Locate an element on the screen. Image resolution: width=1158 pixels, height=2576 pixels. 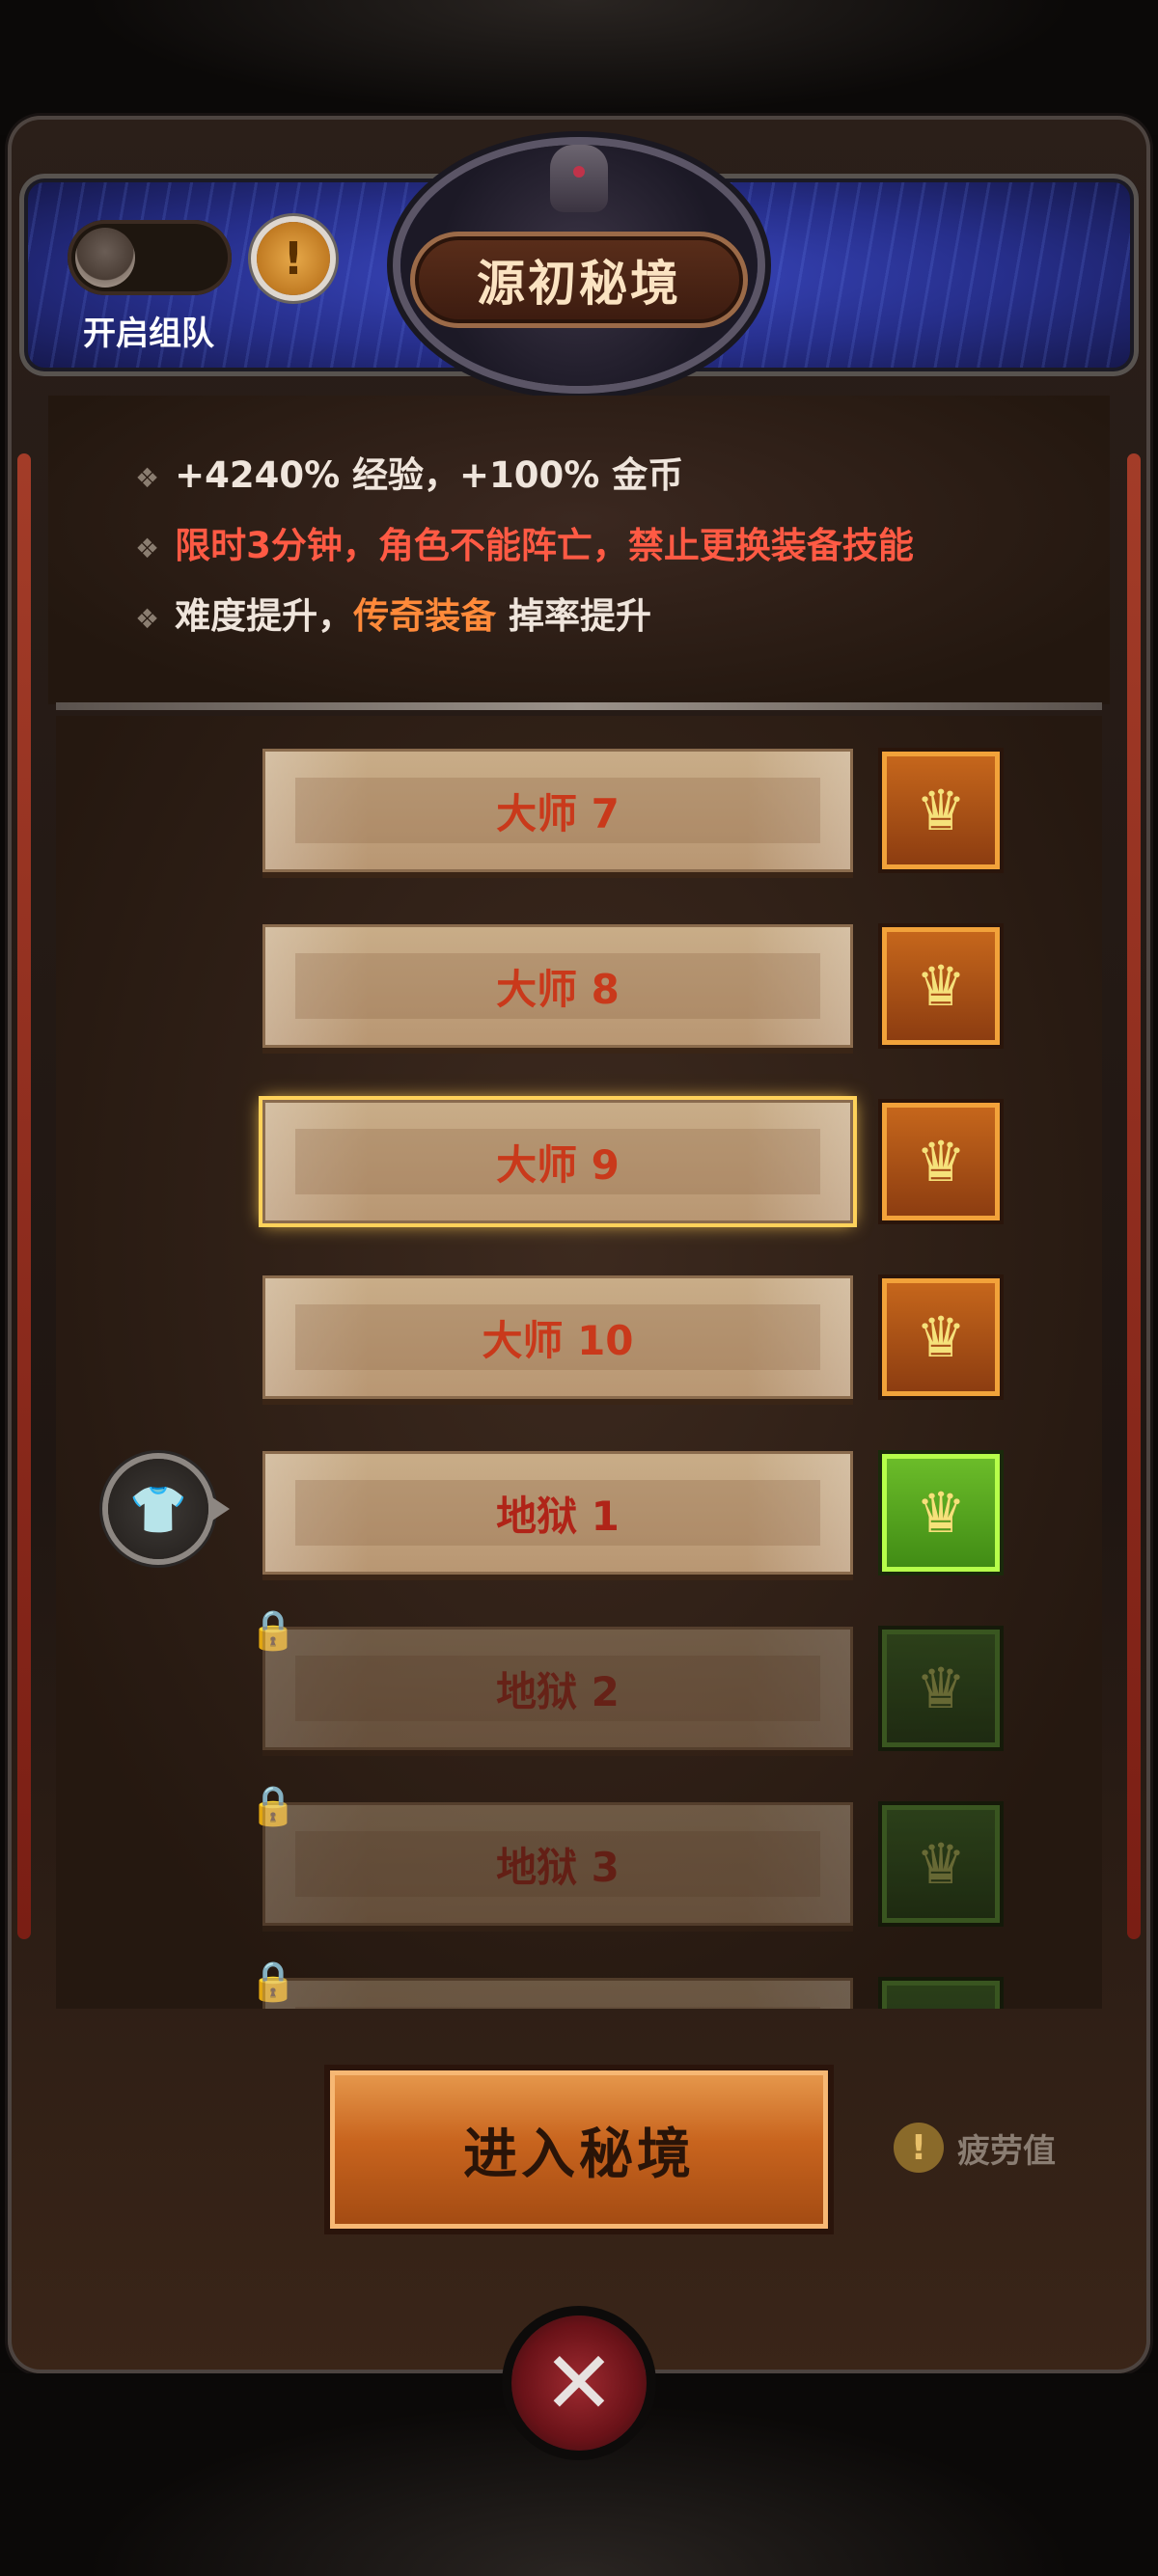
level-button-locked is located at coordinates (557, 1994).